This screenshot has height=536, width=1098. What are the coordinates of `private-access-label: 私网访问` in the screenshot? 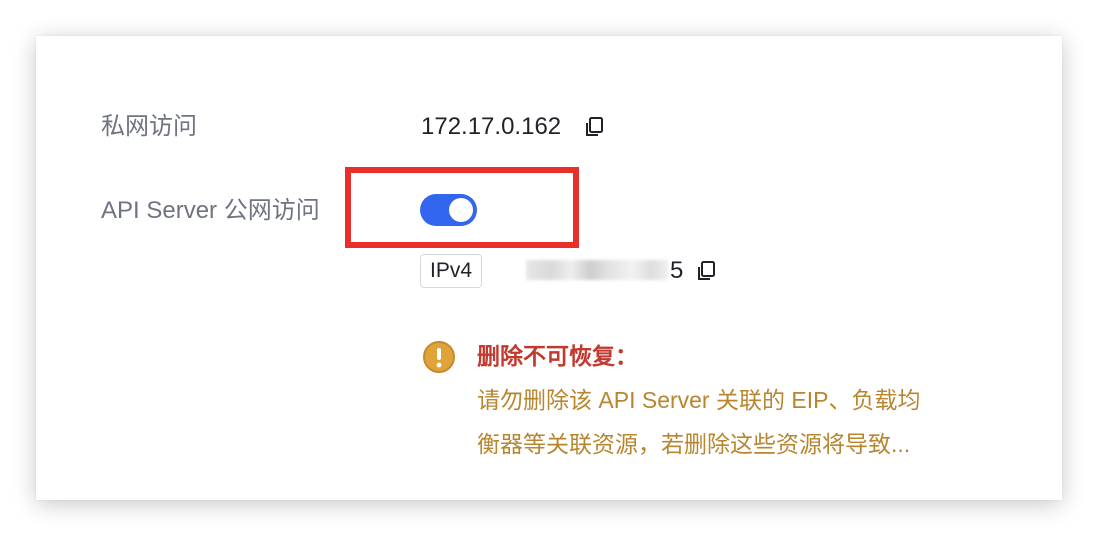 It's located at (149, 126).